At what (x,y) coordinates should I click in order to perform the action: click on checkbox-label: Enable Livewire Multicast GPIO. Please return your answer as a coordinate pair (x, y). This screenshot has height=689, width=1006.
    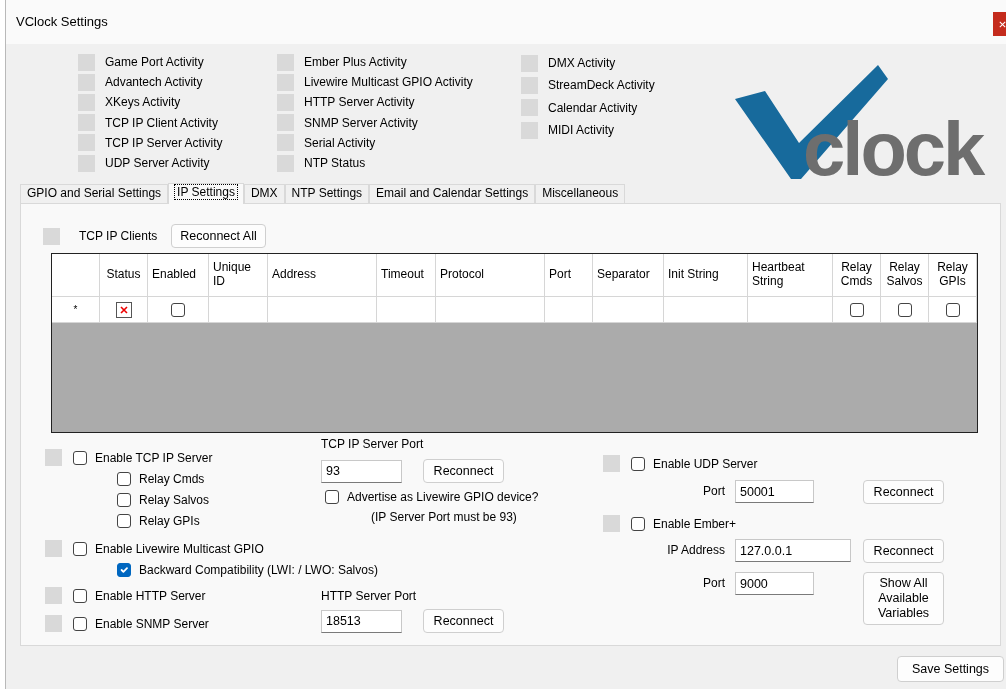
    Looking at the image, I should click on (179, 549).